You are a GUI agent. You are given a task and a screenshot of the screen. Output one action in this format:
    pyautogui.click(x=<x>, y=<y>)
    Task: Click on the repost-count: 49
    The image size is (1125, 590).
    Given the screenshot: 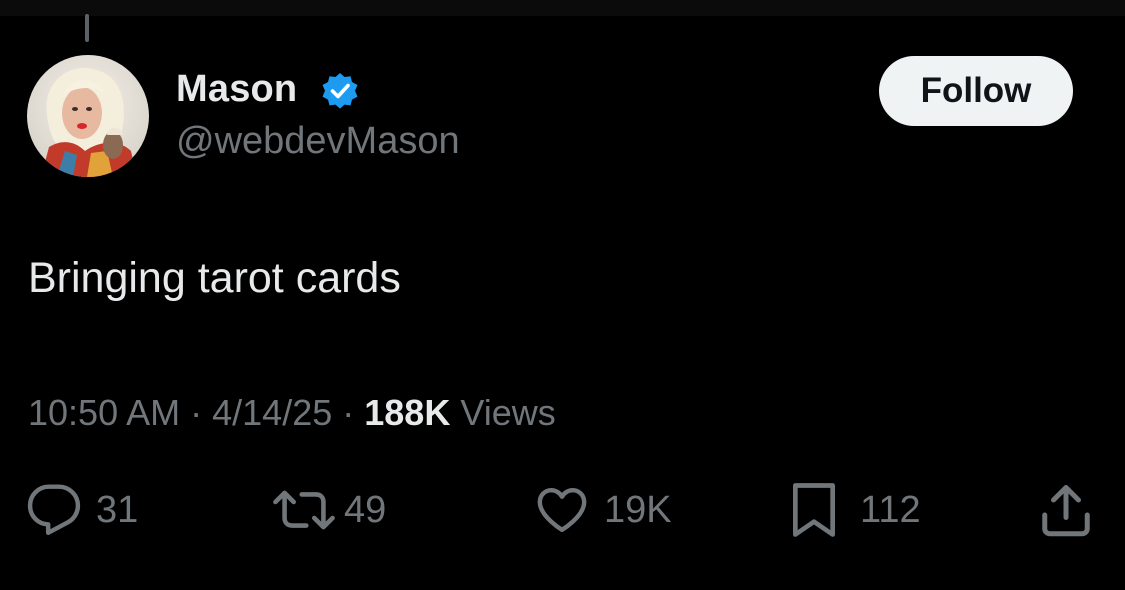 What is the action you would take?
    pyautogui.click(x=365, y=509)
    